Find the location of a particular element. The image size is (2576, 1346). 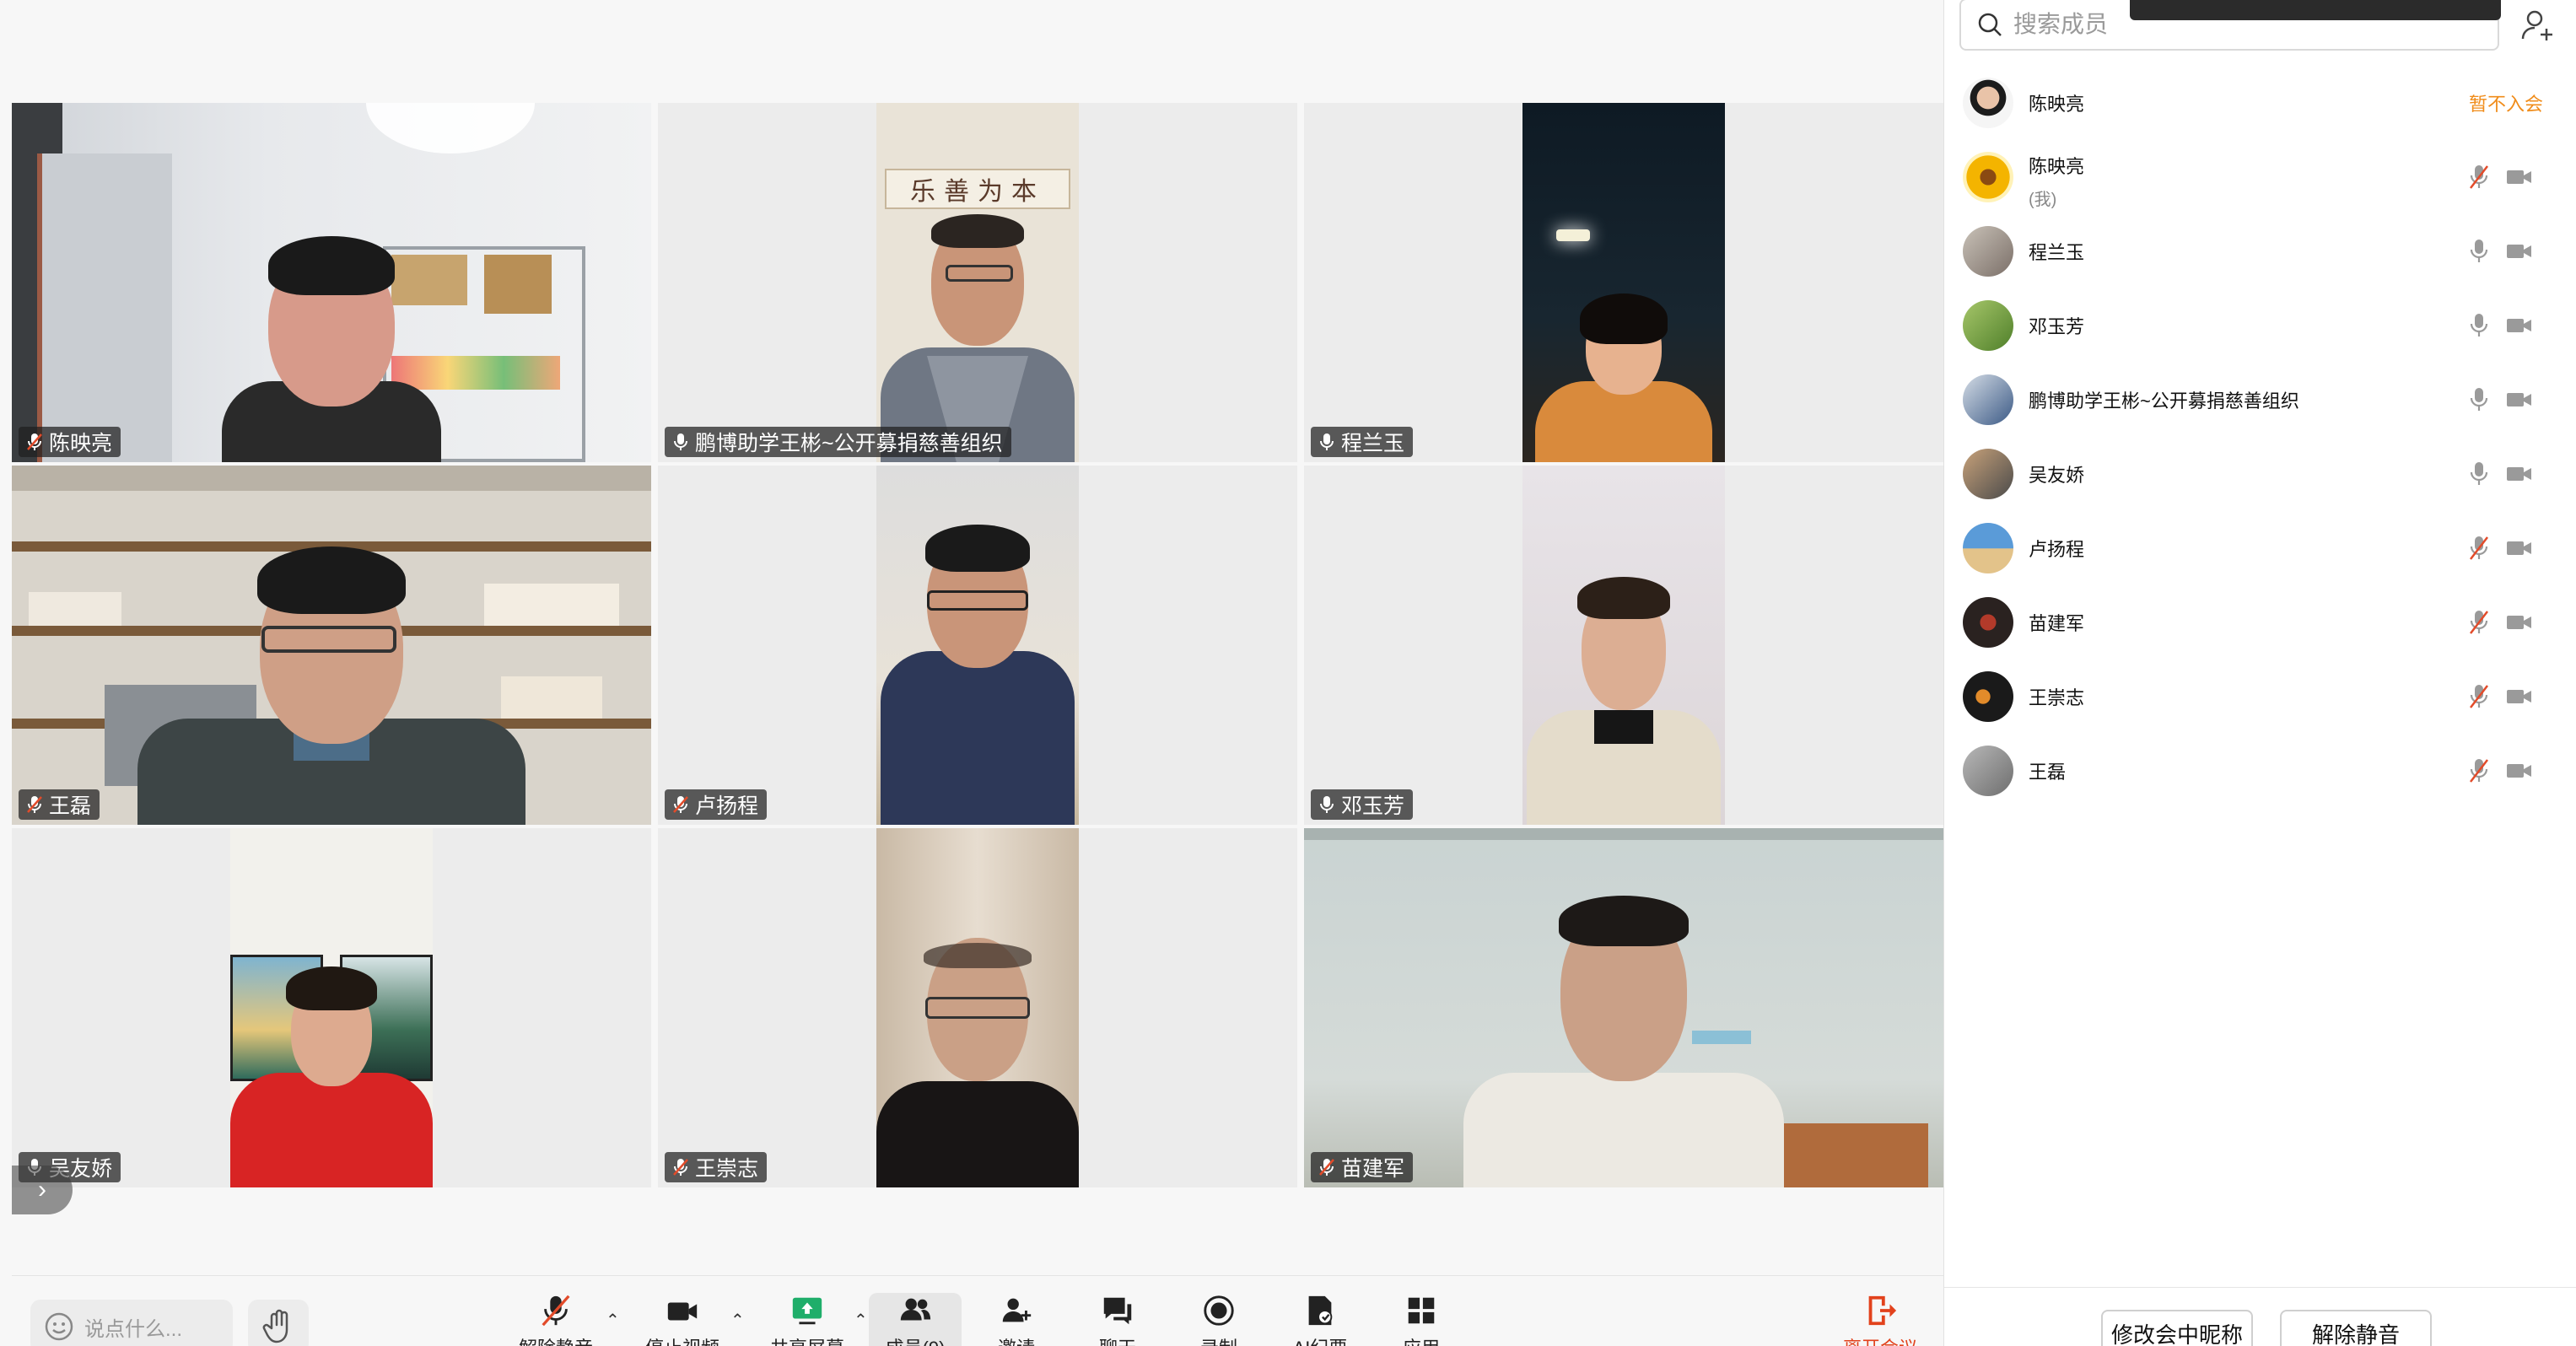

meeting-toolbar: 说点什么... 解除静音 ⌃ 停止视频 ⌃ 共享屏幕 ⌃ 成员(9) 邀请 is located at coordinates (977, 1311).